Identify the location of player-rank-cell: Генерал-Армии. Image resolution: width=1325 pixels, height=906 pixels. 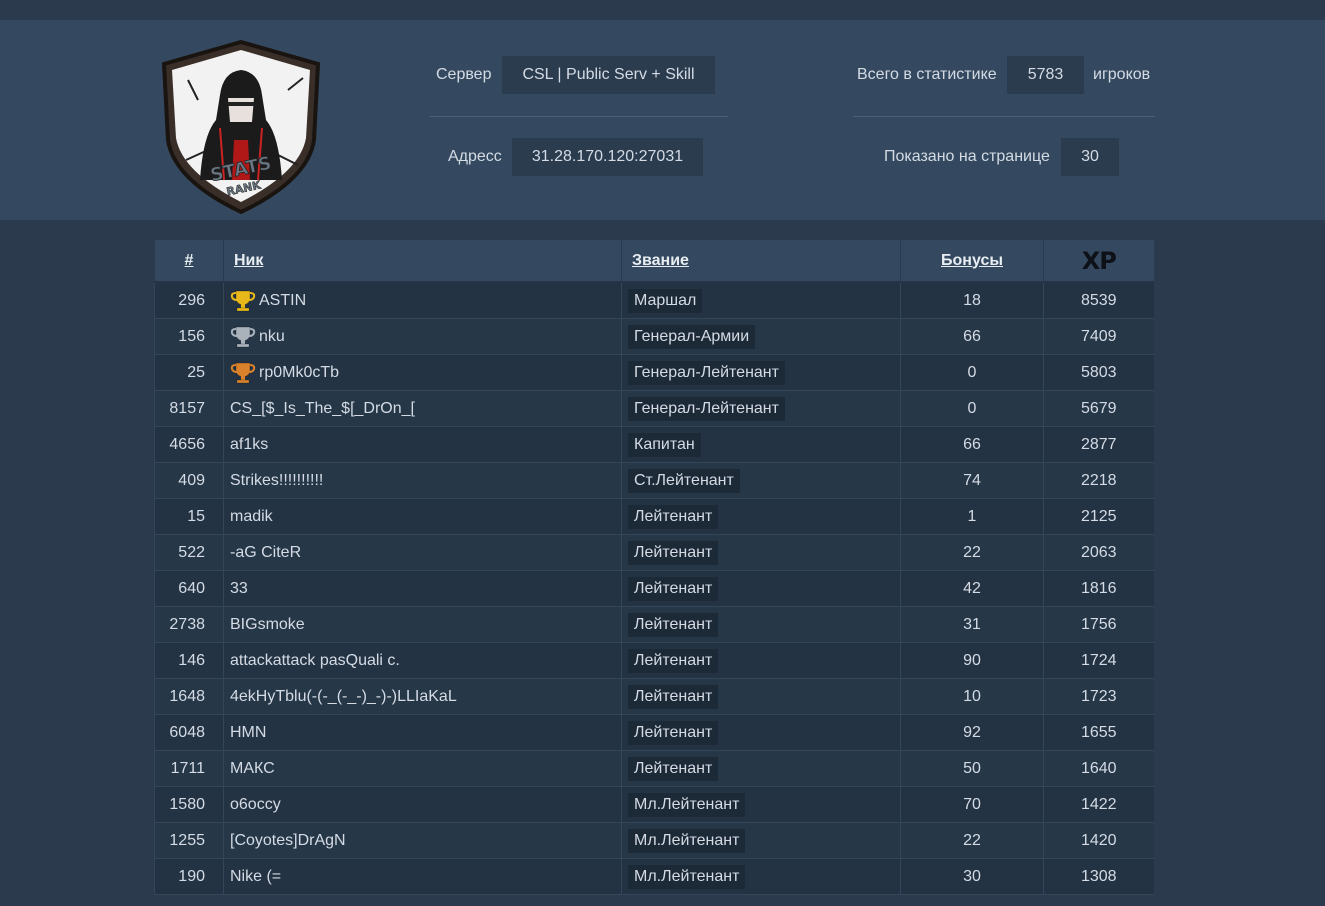
(761, 336).